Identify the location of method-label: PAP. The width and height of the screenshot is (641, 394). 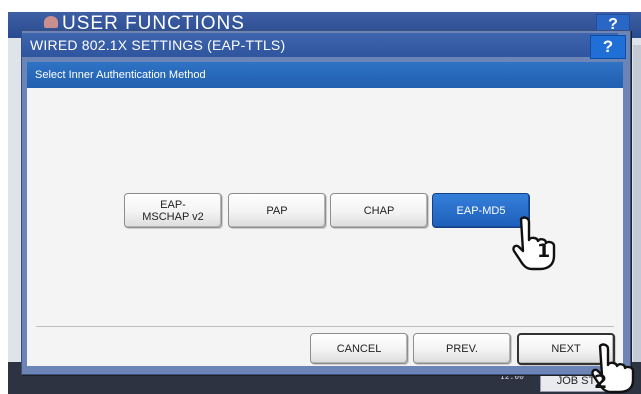
(277, 210).